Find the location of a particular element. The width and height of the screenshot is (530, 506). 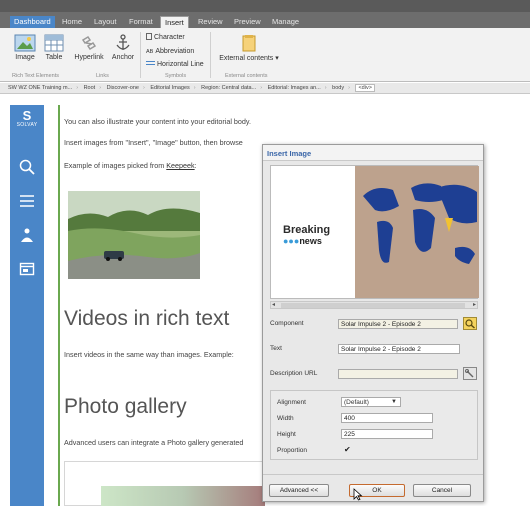

logo-letter: S is located at coordinates (27, 115).